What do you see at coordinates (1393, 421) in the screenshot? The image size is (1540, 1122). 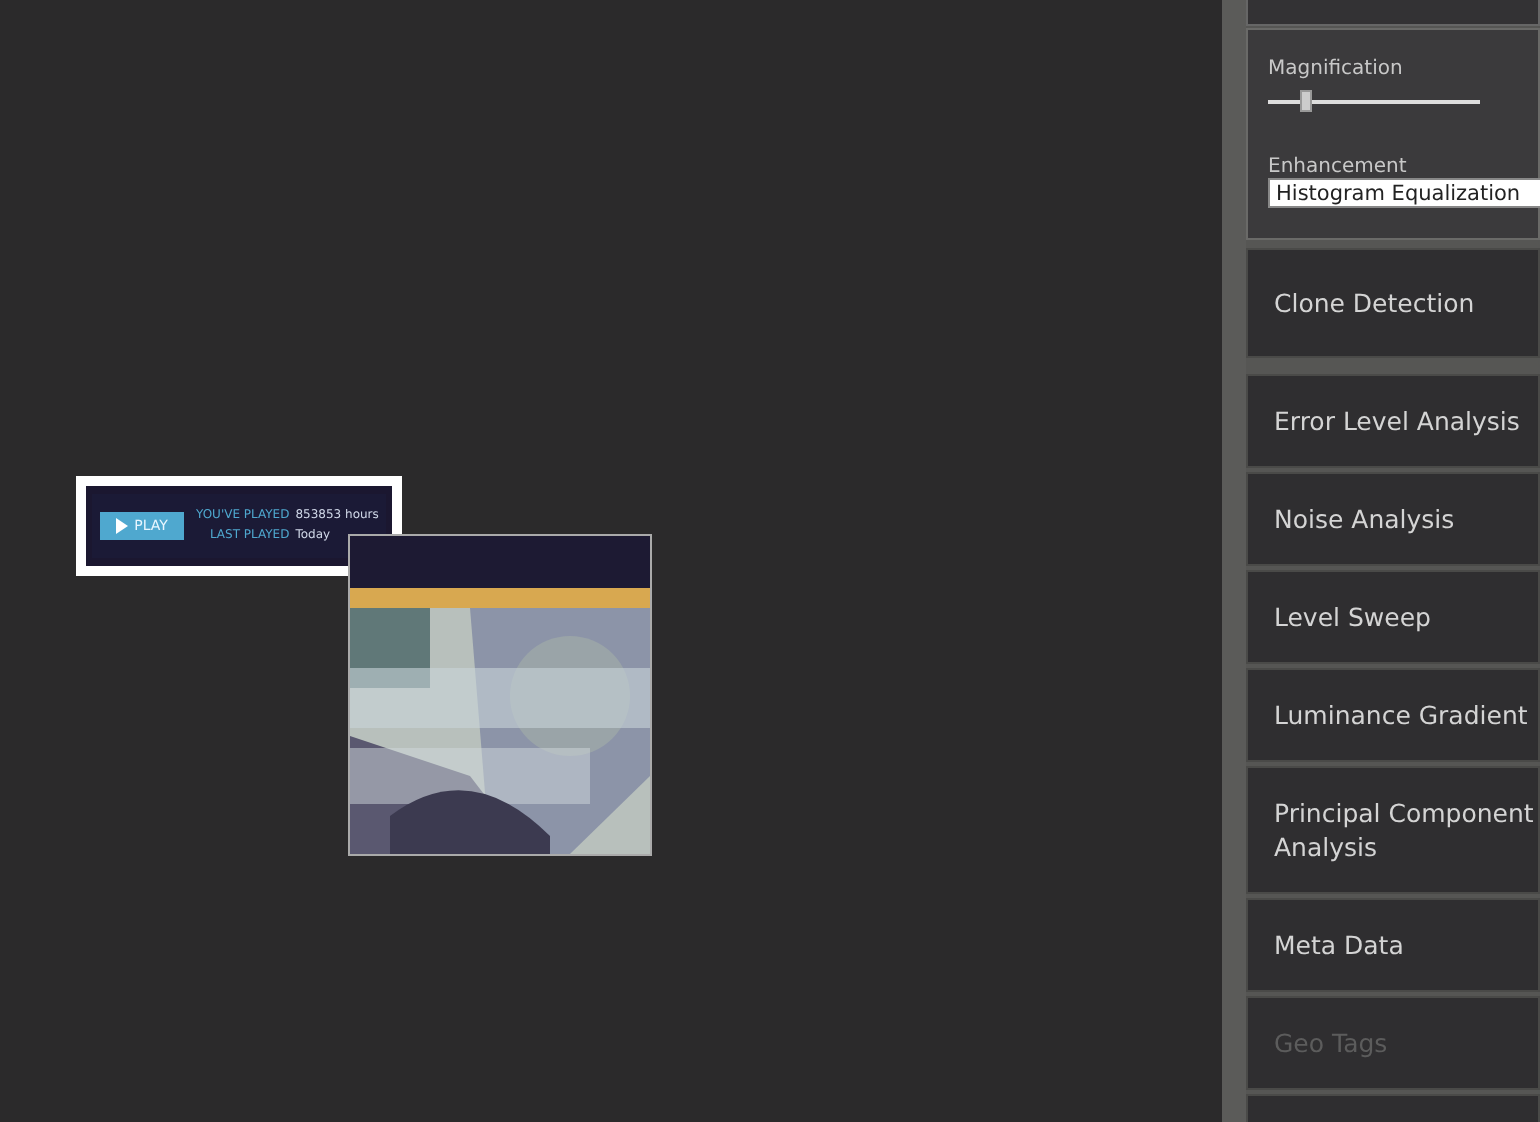 I see `tool-button: Error Level Analysis` at bounding box center [1393, 421].